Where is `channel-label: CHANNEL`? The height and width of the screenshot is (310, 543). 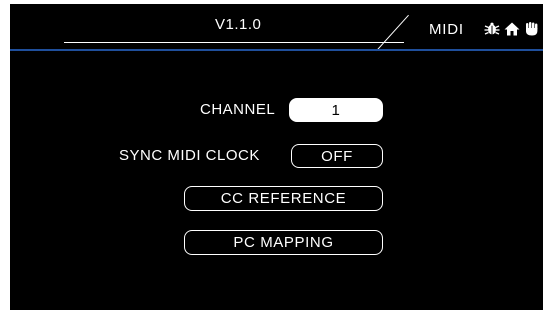
channel-label: CHANNEL is located at coordinates (238, 109).